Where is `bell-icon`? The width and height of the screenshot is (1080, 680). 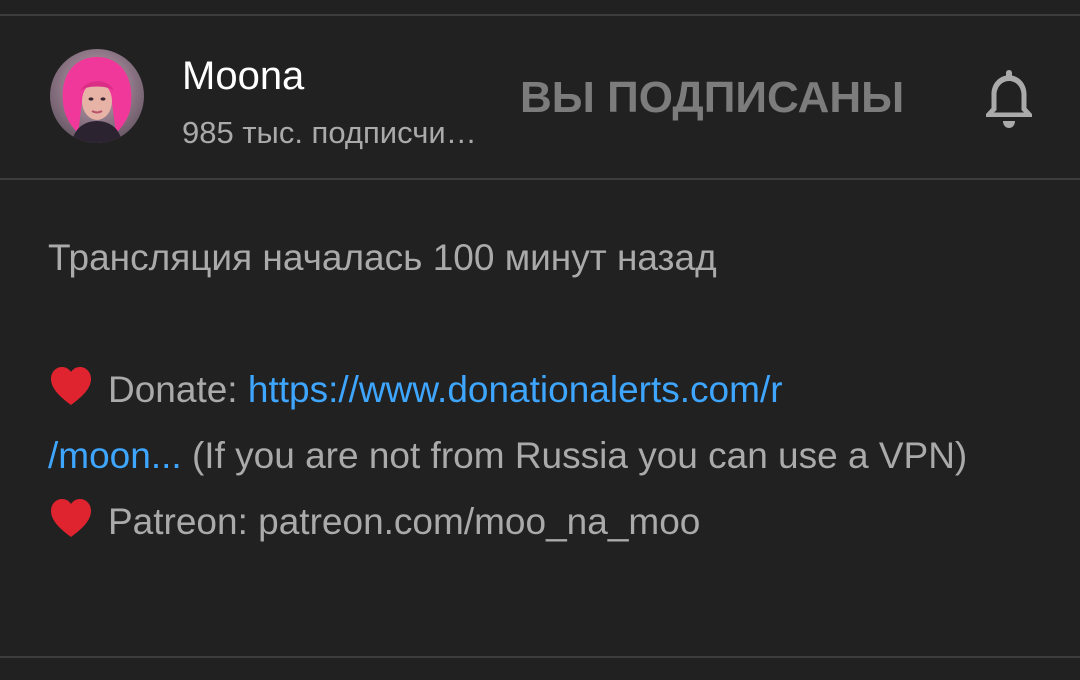 bell-icon is located at coordinates (1009, 99).